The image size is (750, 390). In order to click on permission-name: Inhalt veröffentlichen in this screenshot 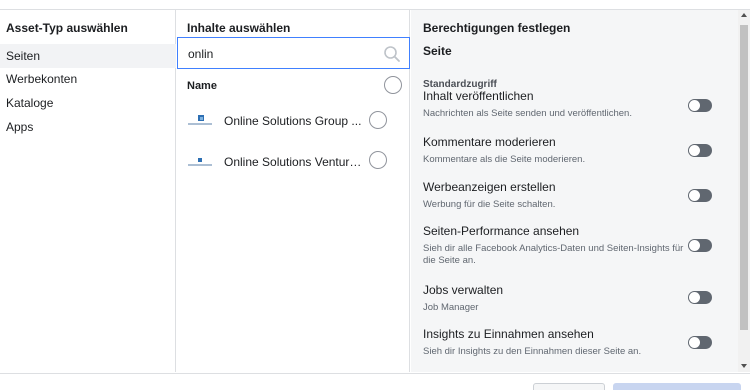, I will do `click(478, 96)`.